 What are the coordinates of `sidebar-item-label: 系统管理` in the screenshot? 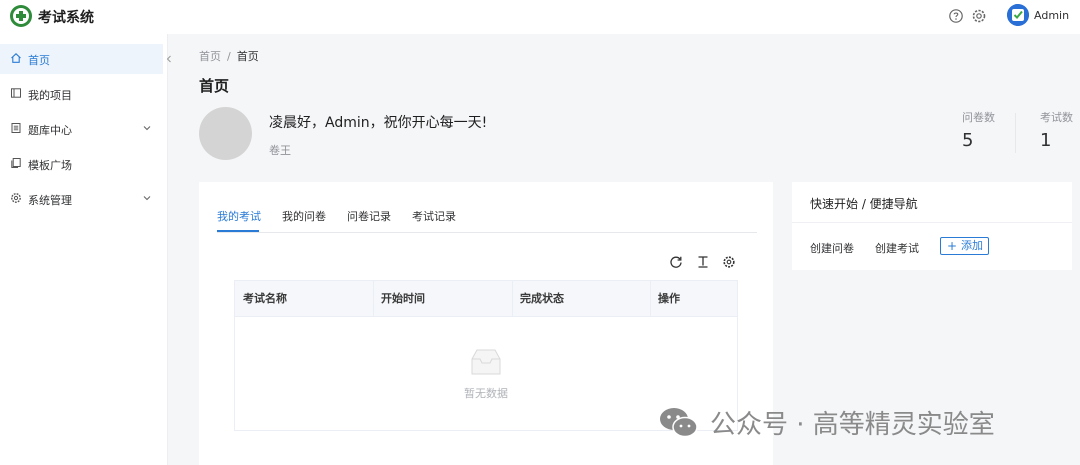 It's located at (50, 200).